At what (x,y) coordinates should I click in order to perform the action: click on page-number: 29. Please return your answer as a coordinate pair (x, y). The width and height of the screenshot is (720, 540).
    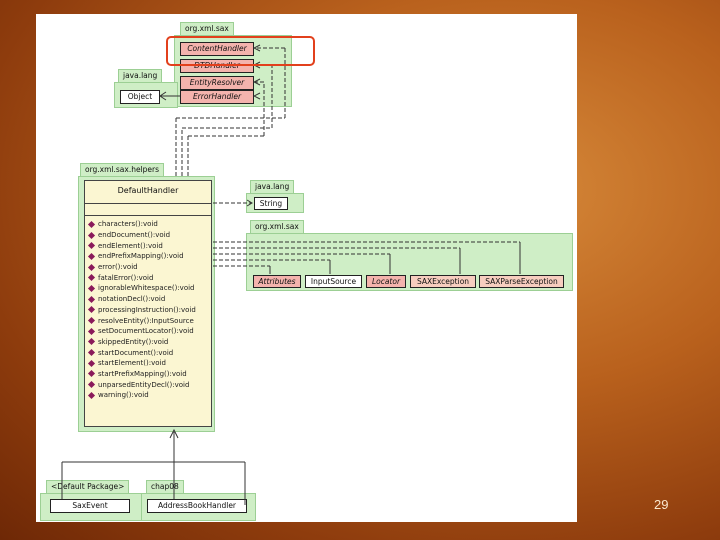
    Looking at the image, I should click on (661, 504).